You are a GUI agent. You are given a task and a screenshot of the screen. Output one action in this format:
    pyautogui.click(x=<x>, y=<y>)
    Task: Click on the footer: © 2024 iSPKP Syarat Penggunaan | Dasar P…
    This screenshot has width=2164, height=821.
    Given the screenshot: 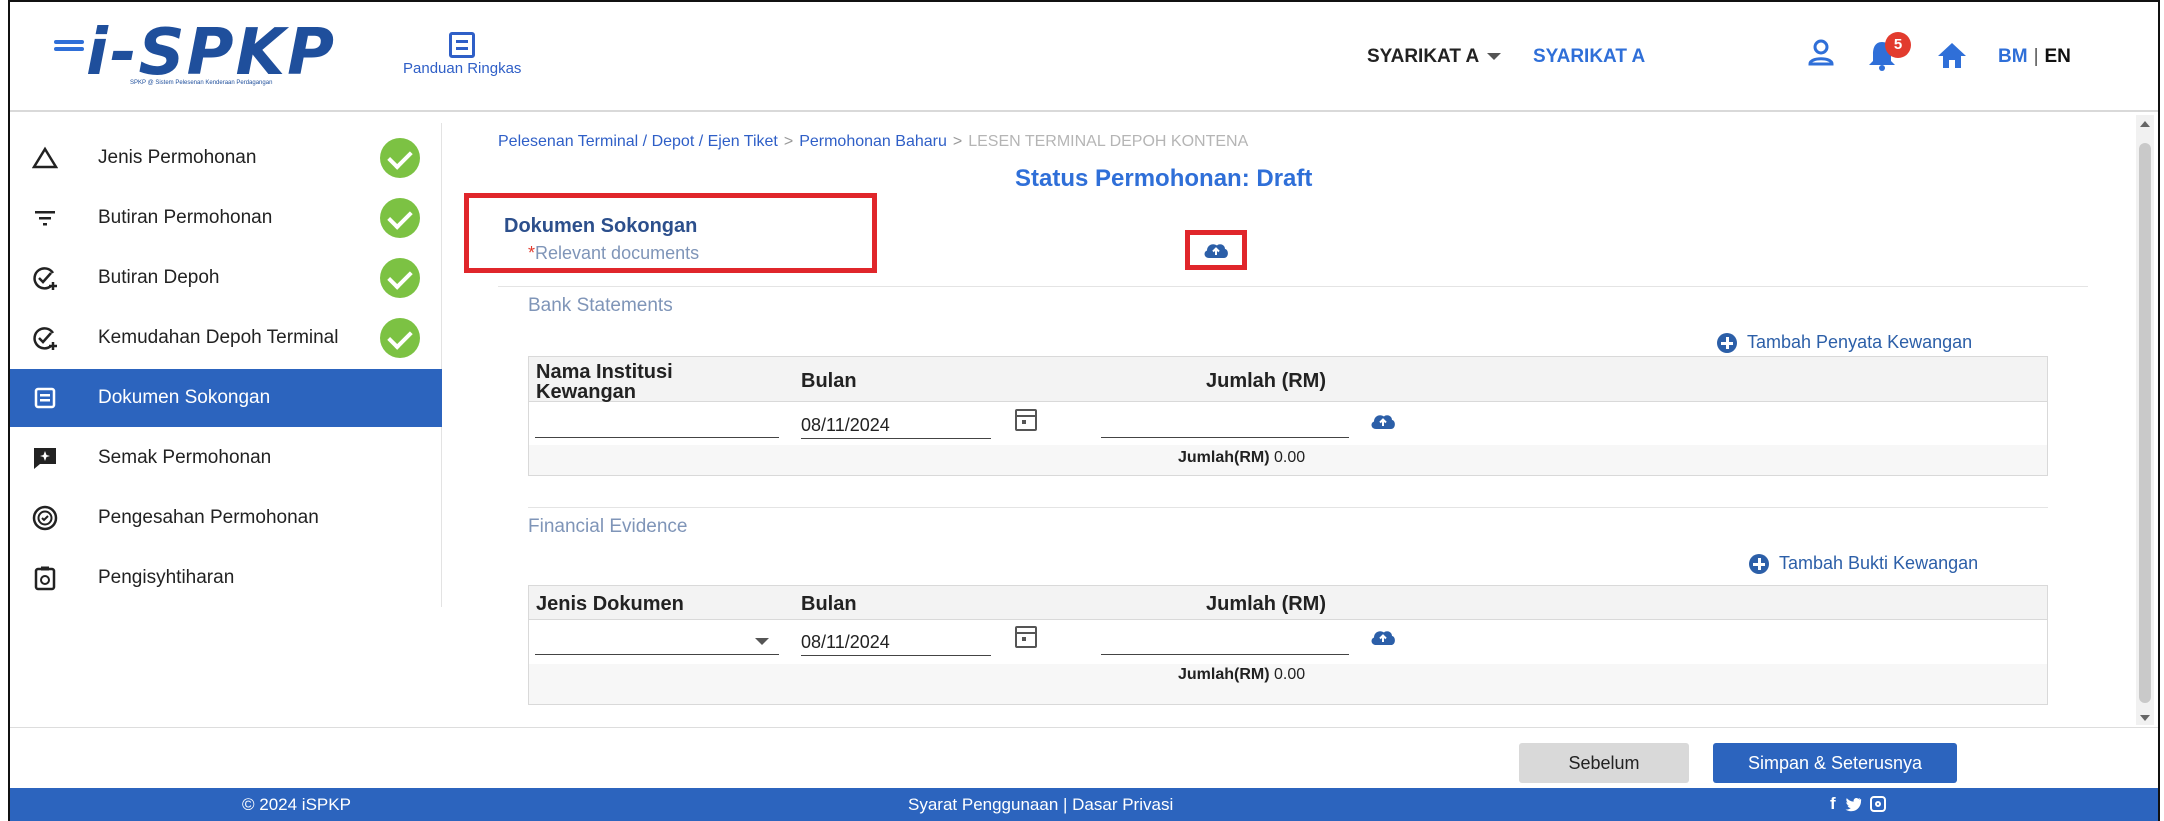 What is the action you would take?
    pyautogui.click(x=1084, y=804)
    